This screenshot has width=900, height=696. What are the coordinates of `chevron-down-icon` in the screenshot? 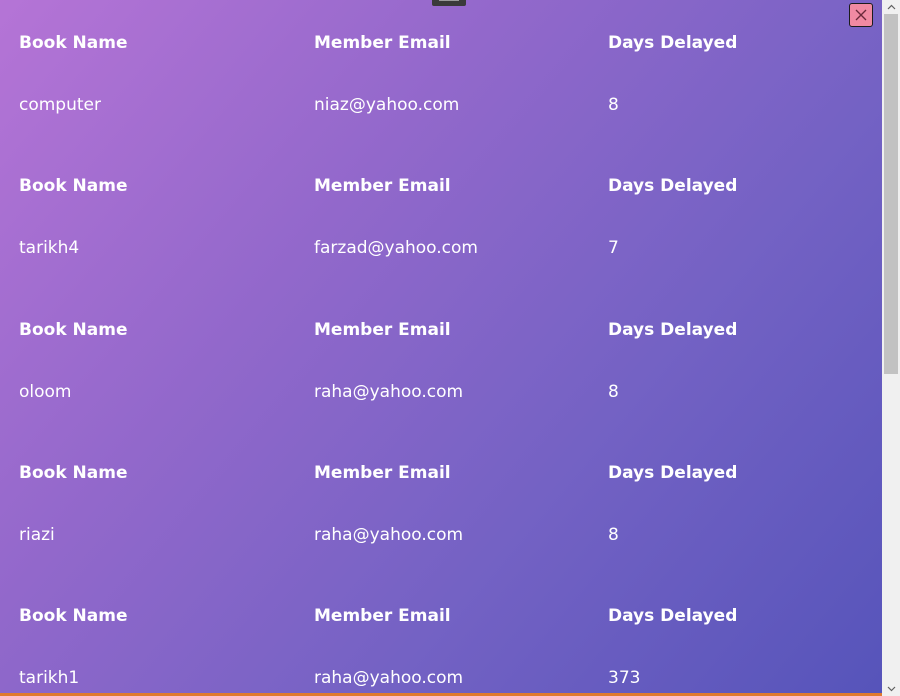 It's located at (891, 689).